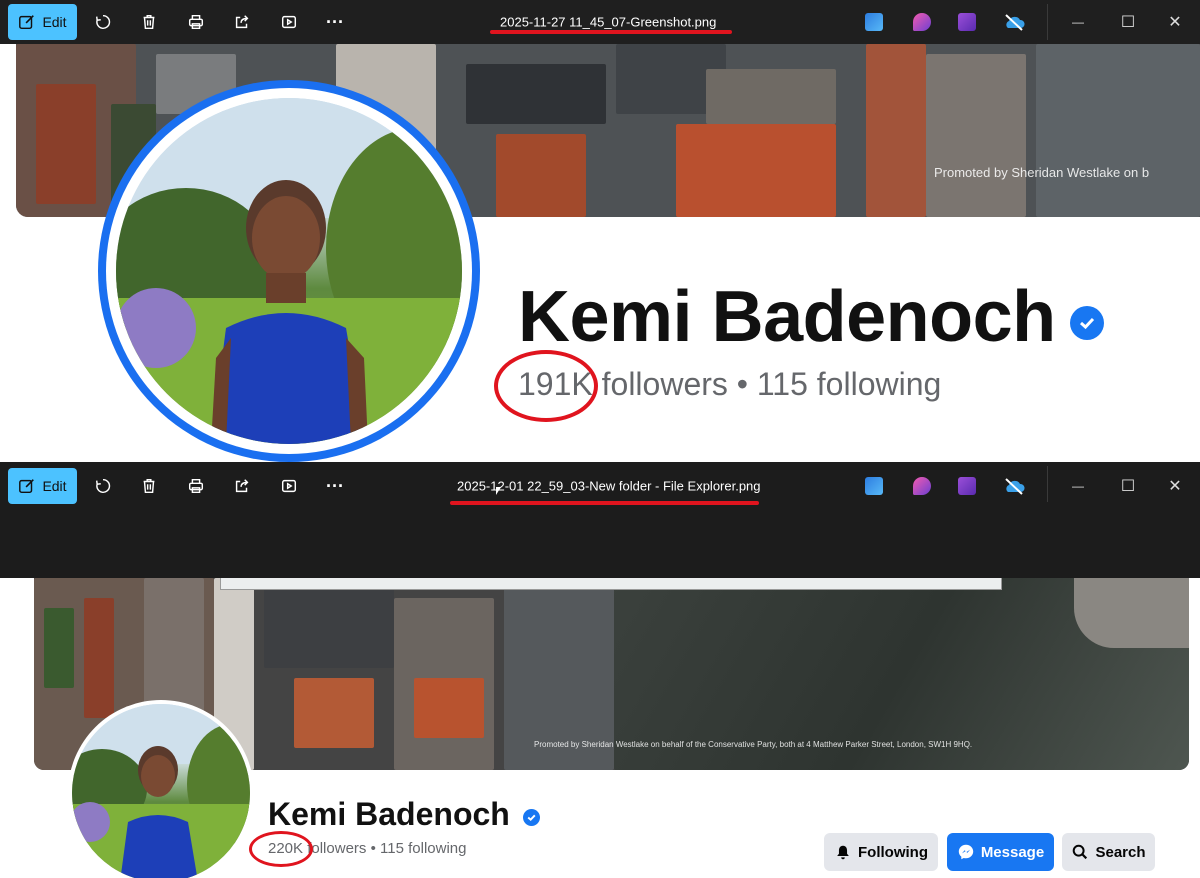  I want to click on following-button: Following, so click(881, 852).